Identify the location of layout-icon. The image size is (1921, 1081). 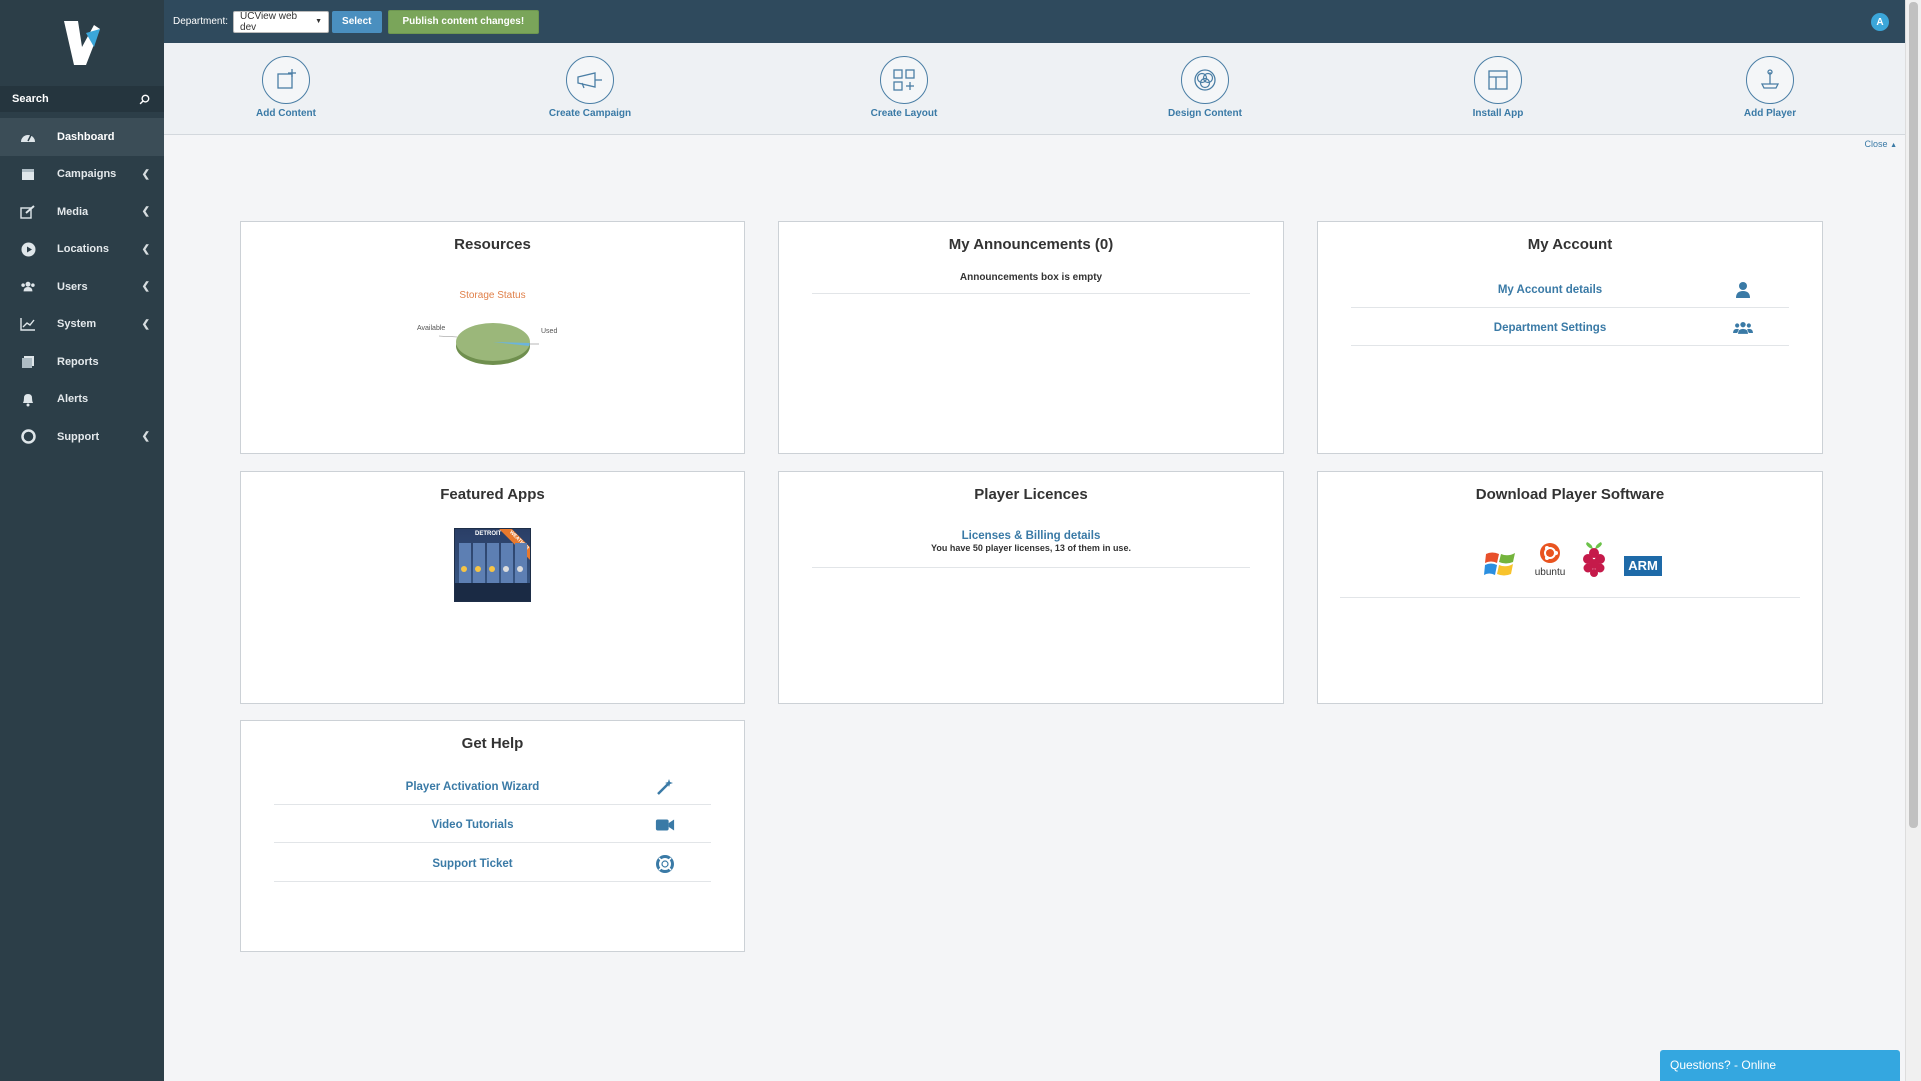
(904, 80).